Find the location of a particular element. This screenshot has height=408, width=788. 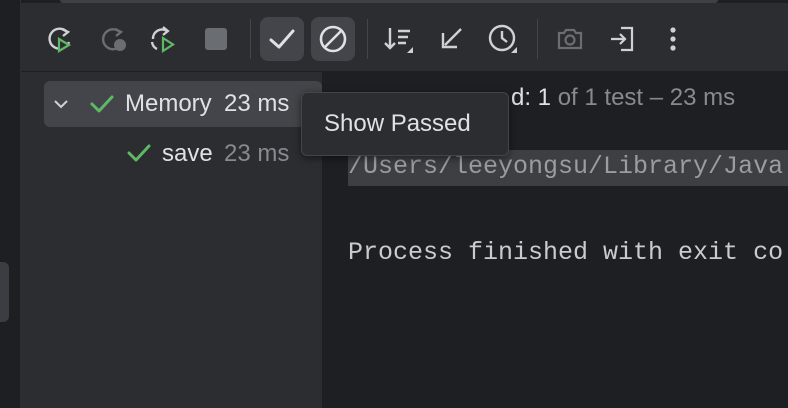

process-finished-line: Process finished with exit co is located at coordinates (566, 252).